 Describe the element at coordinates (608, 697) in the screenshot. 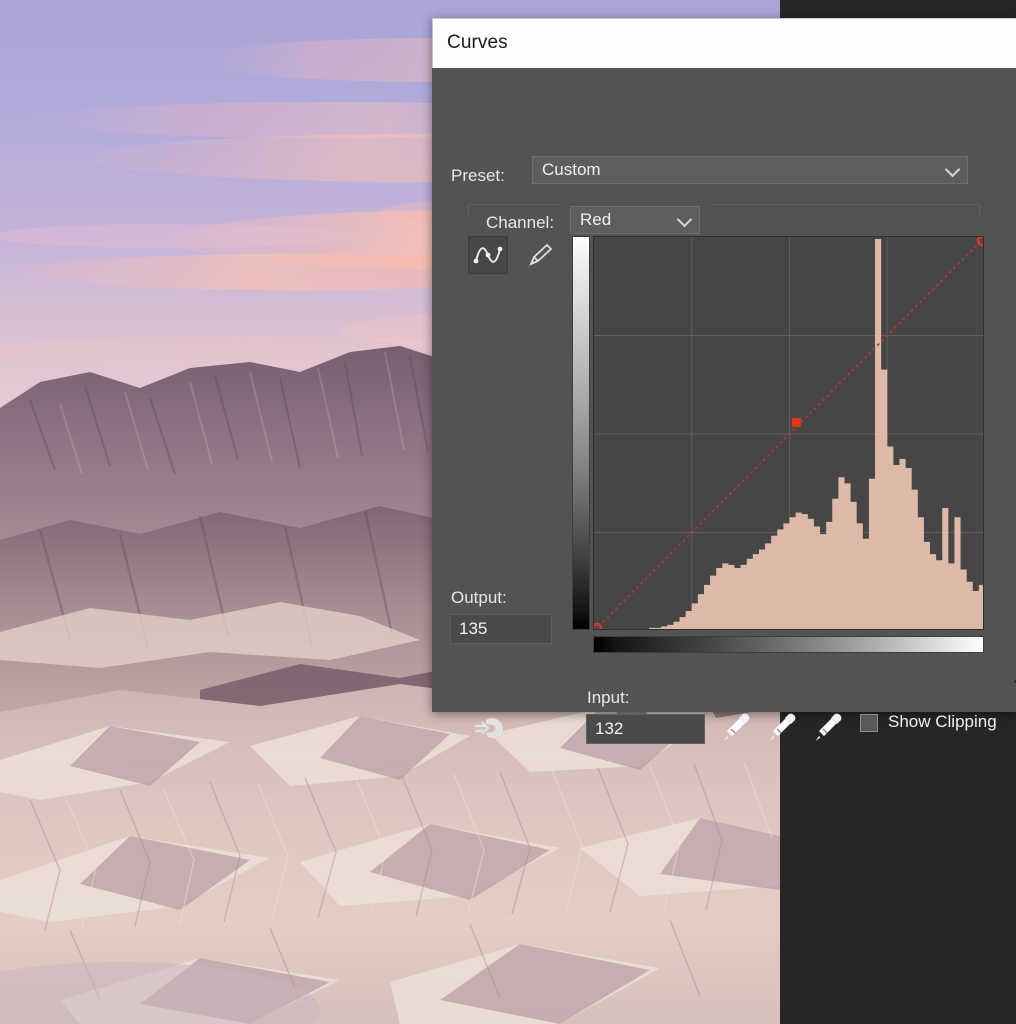

I see `input-label: Input:` at that location.